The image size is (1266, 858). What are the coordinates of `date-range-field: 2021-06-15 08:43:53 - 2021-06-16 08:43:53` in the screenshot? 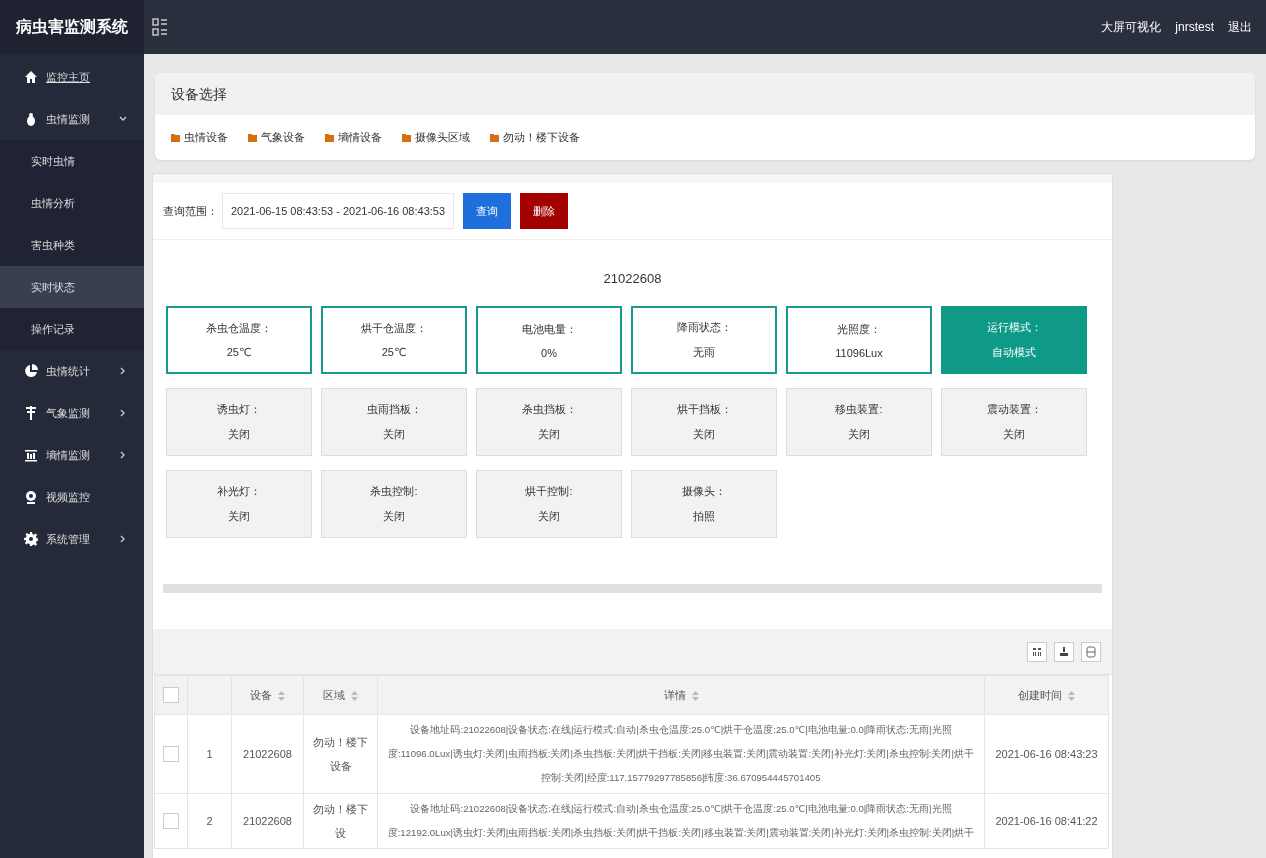 It's located at (338, 211).